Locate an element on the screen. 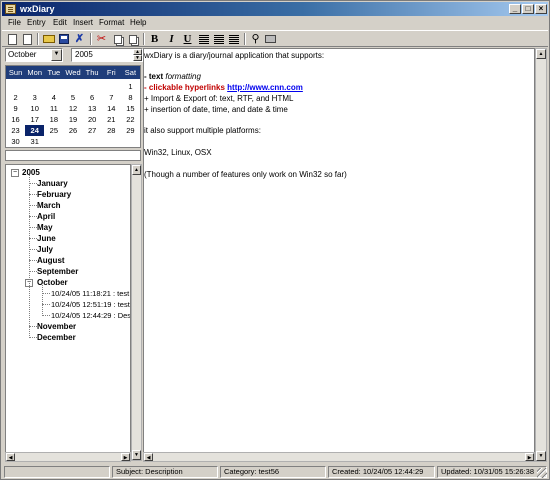 The height and width of the screenshot is (480, 550). status-created: Created: 10/24/05 12:44:29 is located at coordinates (381, 472).